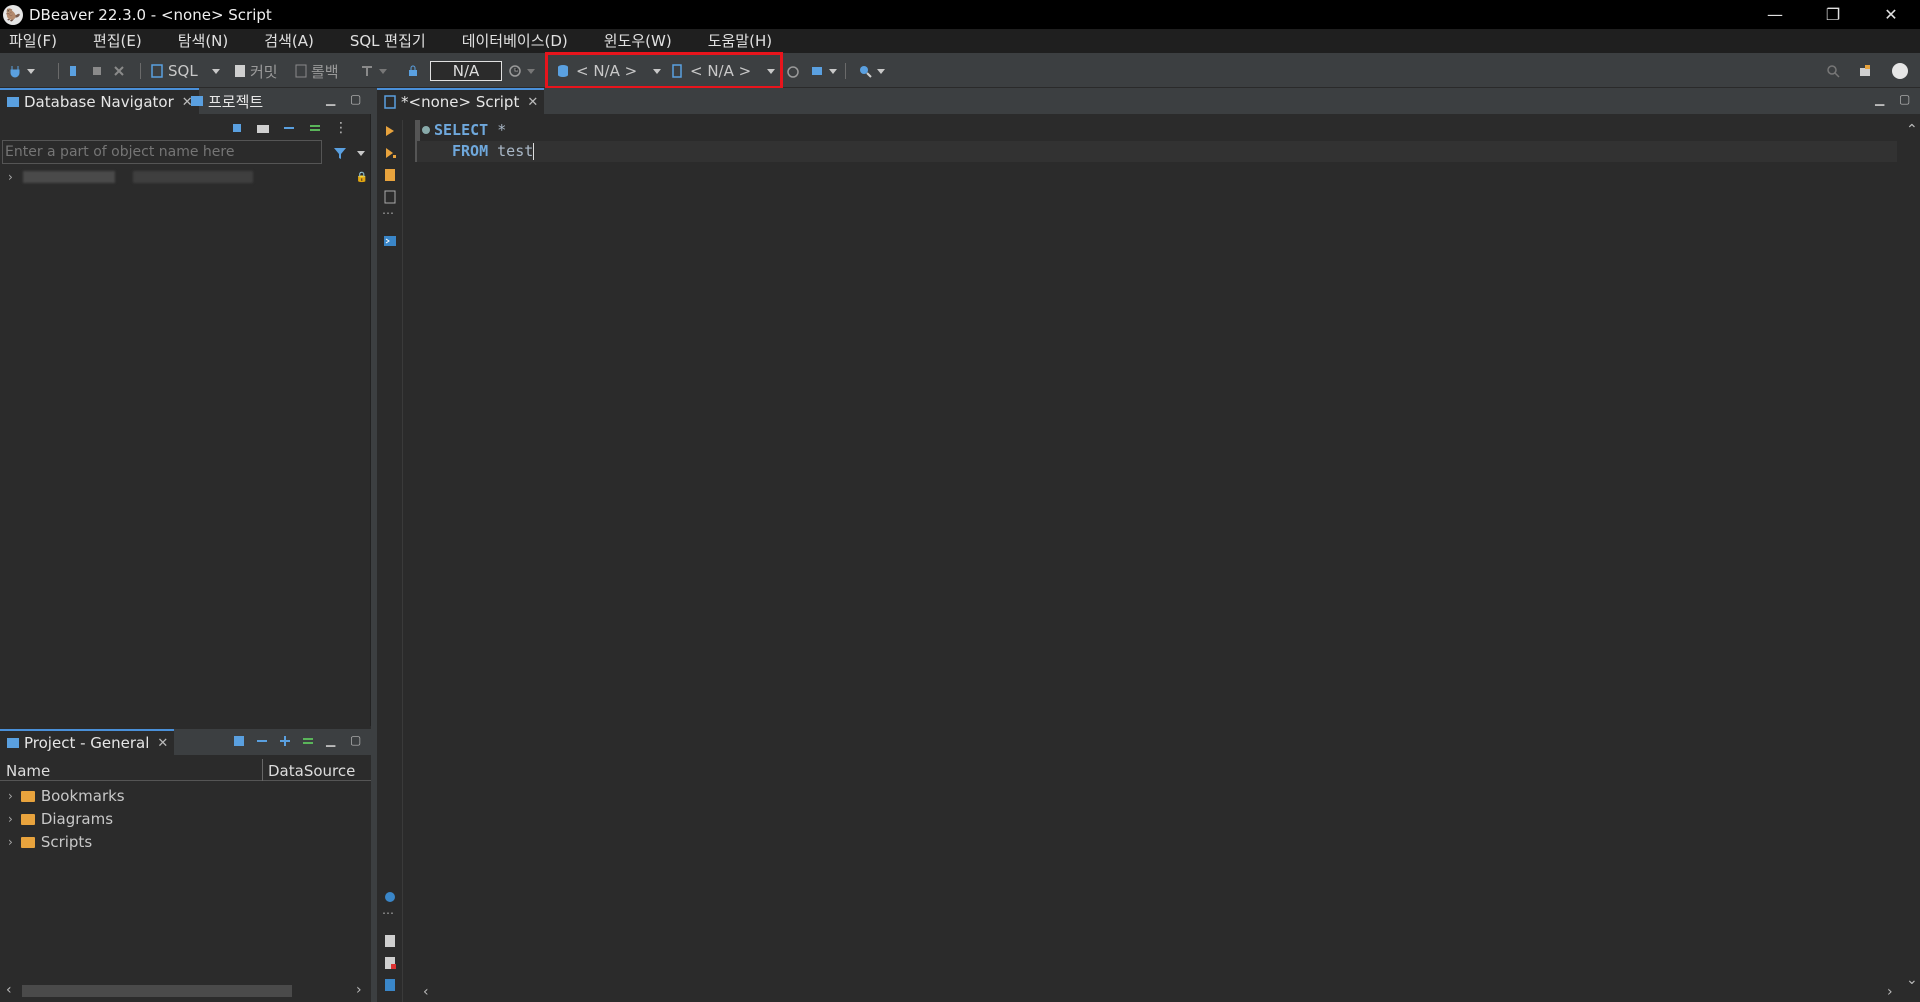  I want to click on scroll-up-icon: ⌃, so click(1912, 130).